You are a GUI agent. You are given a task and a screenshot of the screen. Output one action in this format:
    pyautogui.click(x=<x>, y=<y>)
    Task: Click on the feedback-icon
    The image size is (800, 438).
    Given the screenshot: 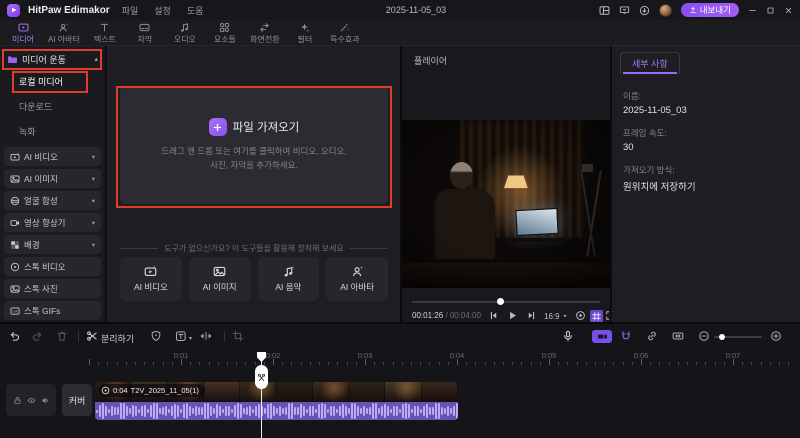 What is the action you would take?
    pyautogui.click(x=624, y=10)
    